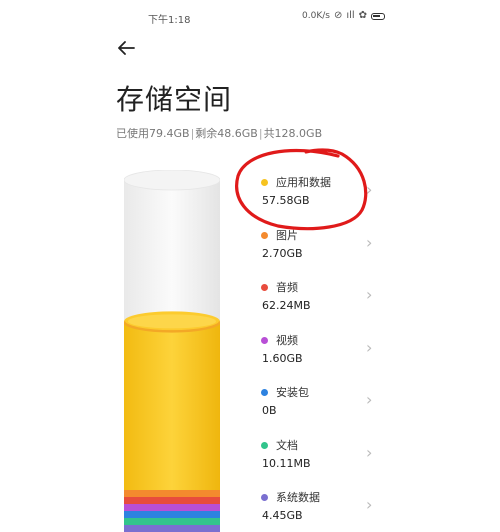  I want to click on storage-summary: 已使用79.4GB|剩余48.6GB|共128.0GB, so click(219, 133).